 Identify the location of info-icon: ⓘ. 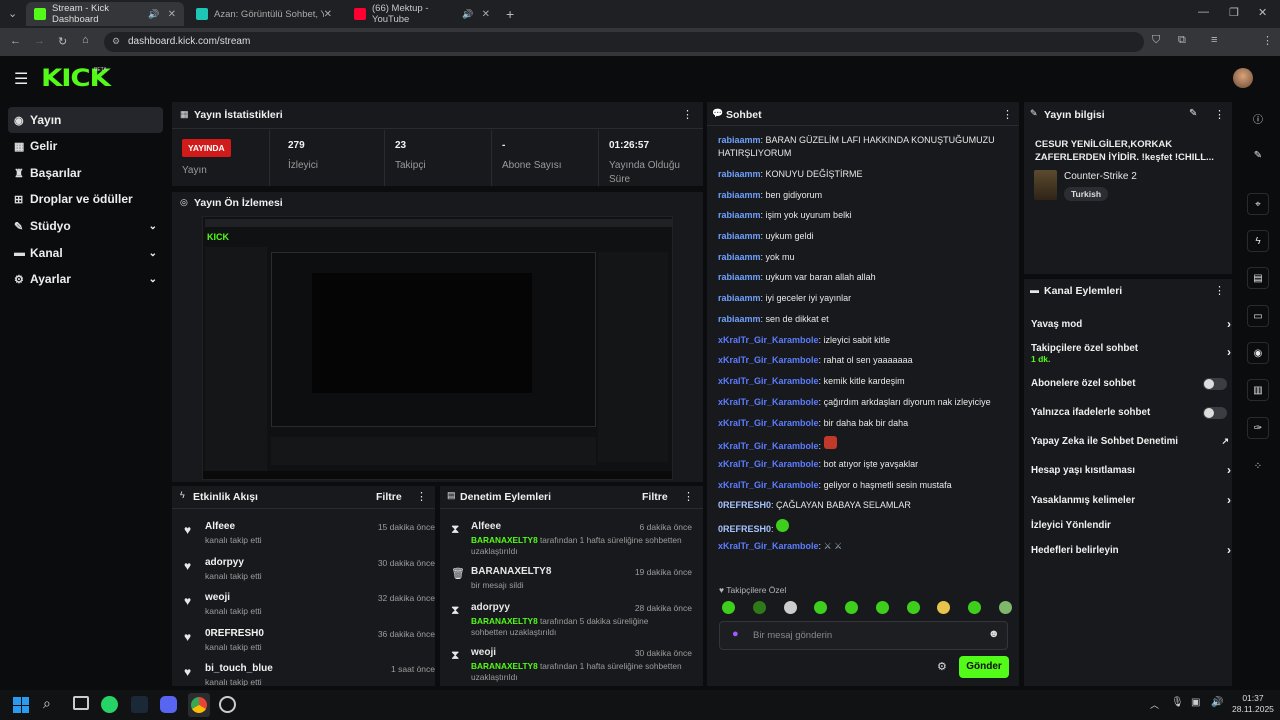
(1258, 118).